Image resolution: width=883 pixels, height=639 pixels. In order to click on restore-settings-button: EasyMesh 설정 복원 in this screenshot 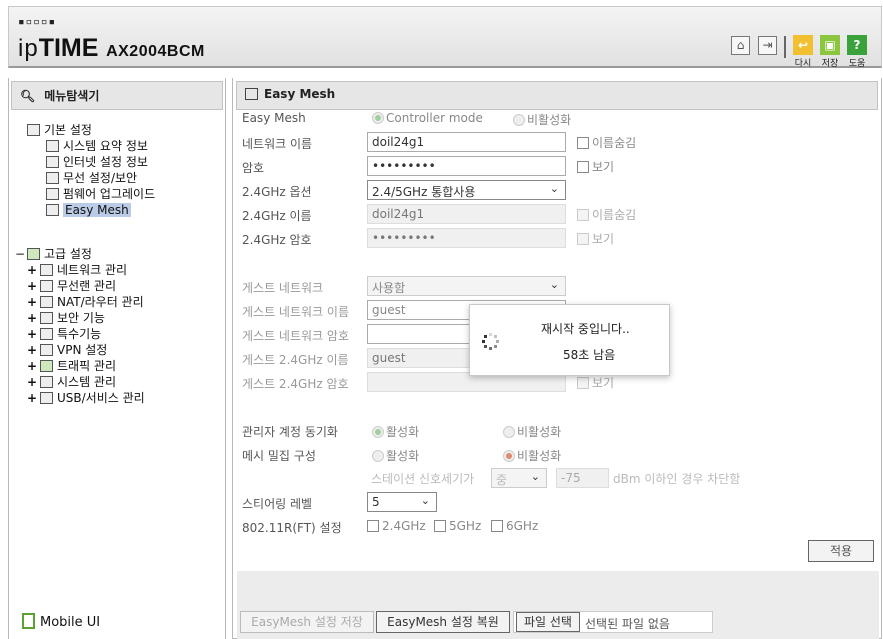, I will do `click(443, 622)`.